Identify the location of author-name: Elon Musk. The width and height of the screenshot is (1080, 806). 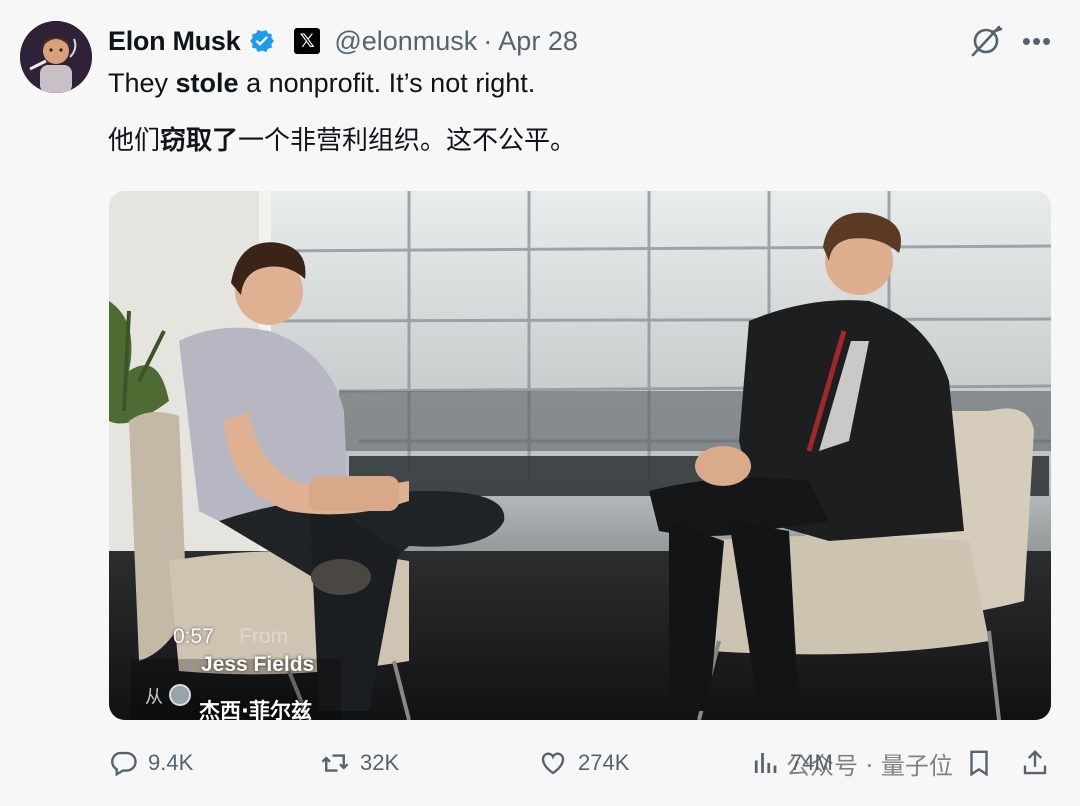
(174, 41).